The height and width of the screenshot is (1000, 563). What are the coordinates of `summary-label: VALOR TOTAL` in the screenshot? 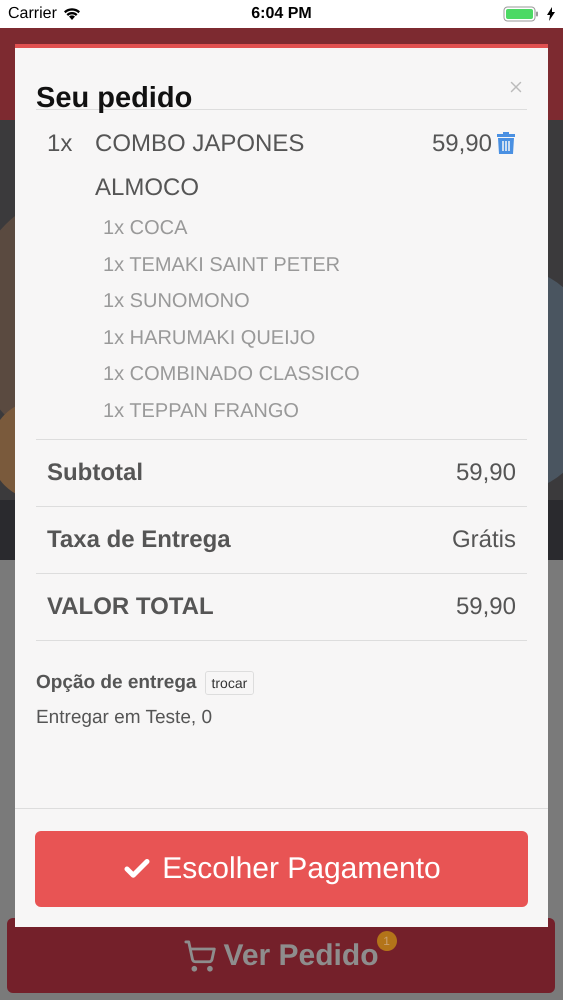 It's located at (130, 607).